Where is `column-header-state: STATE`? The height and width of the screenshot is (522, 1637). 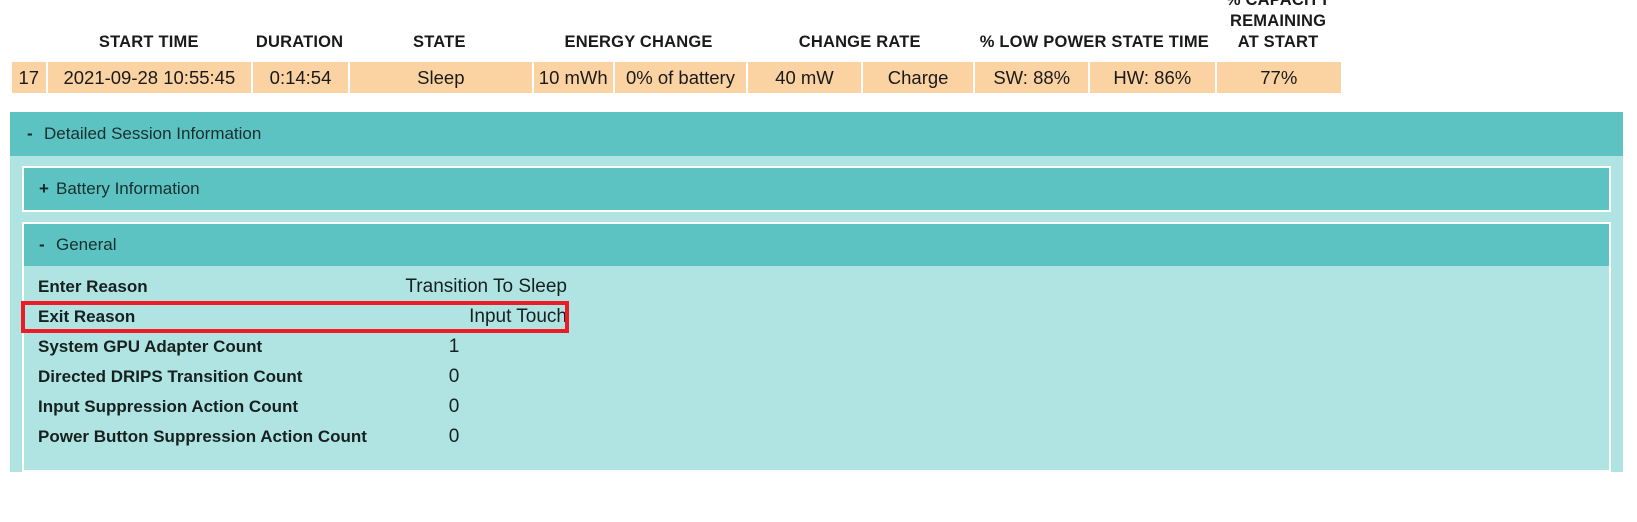 column-header-state: STATE is located at coordinates (439, 41).